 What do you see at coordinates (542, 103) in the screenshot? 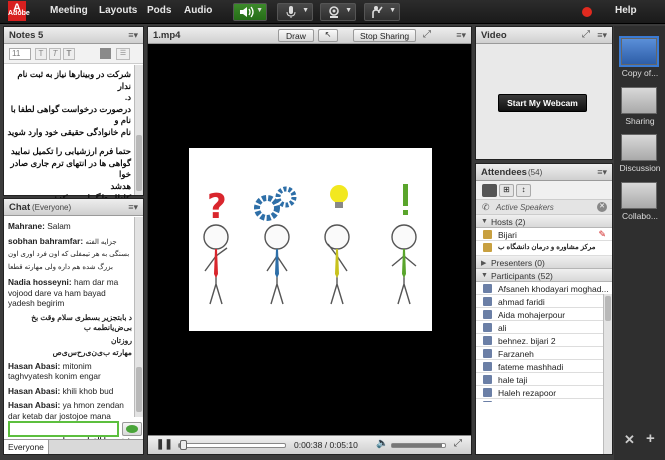
I see `start-webcam-button: Start My Webcam` at bounding box center [542, 103].